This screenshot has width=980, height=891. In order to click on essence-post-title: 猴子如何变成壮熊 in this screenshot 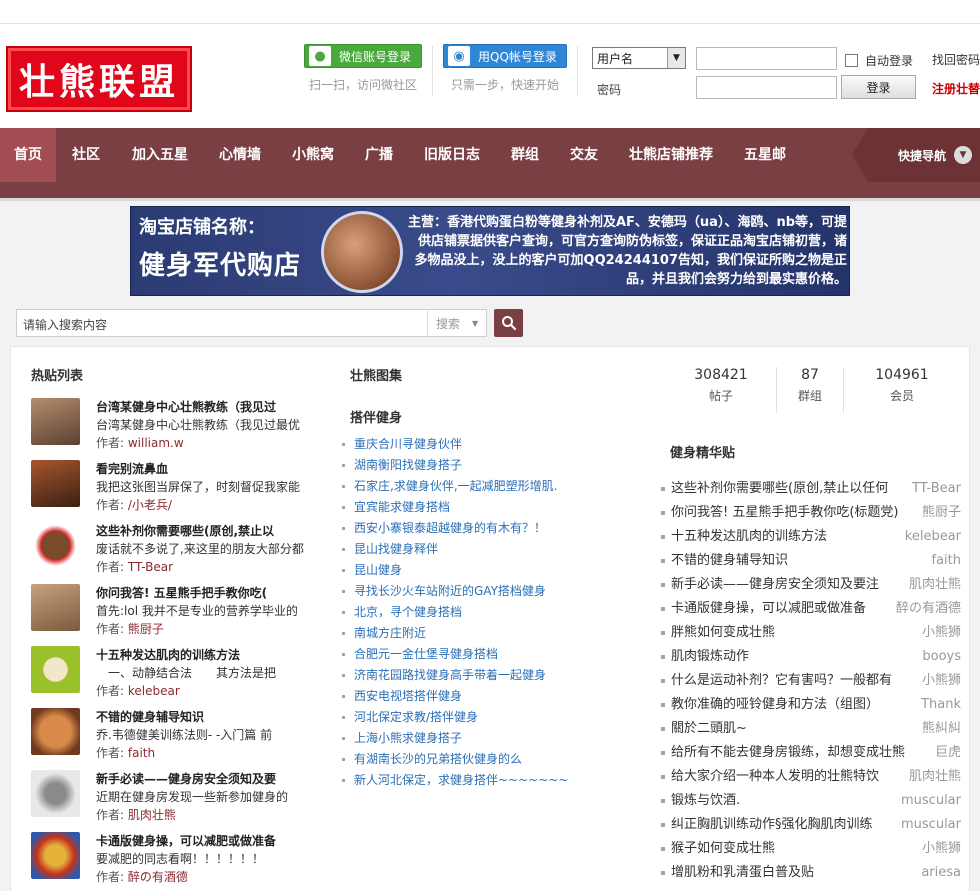, I will do `click(723, 849)`.